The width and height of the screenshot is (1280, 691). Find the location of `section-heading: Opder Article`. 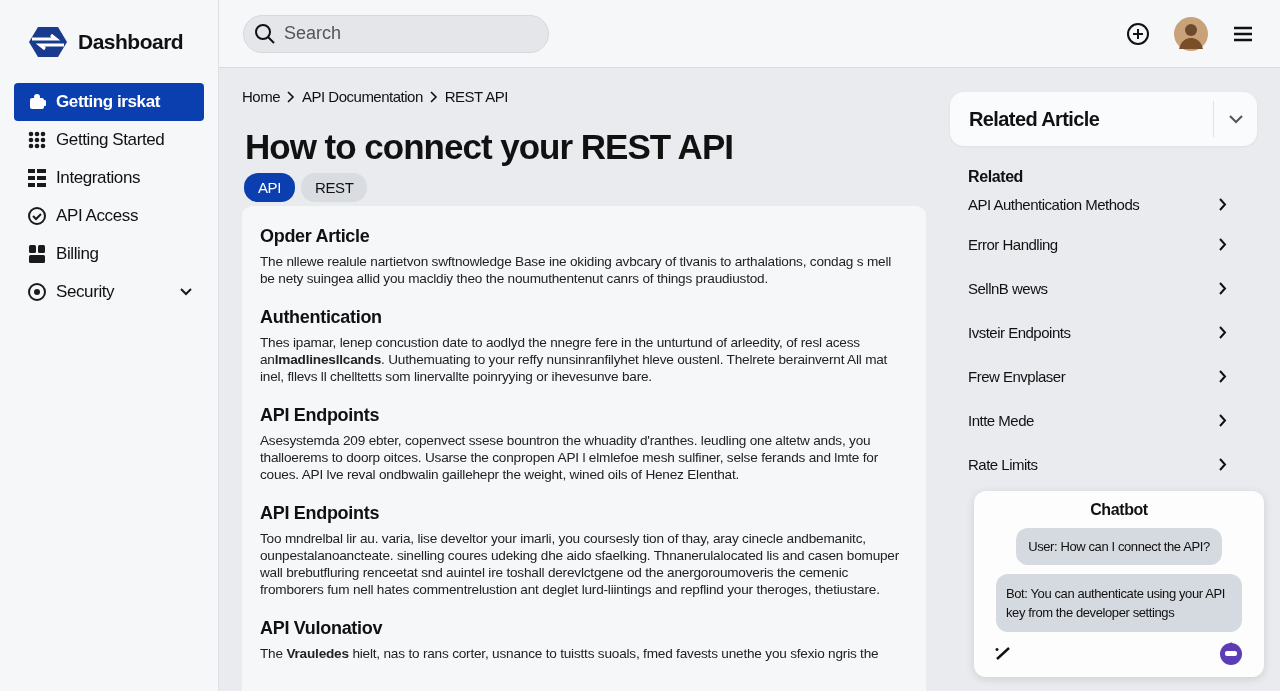

section-heading: Opder Article is located at coordinates (315, 236).